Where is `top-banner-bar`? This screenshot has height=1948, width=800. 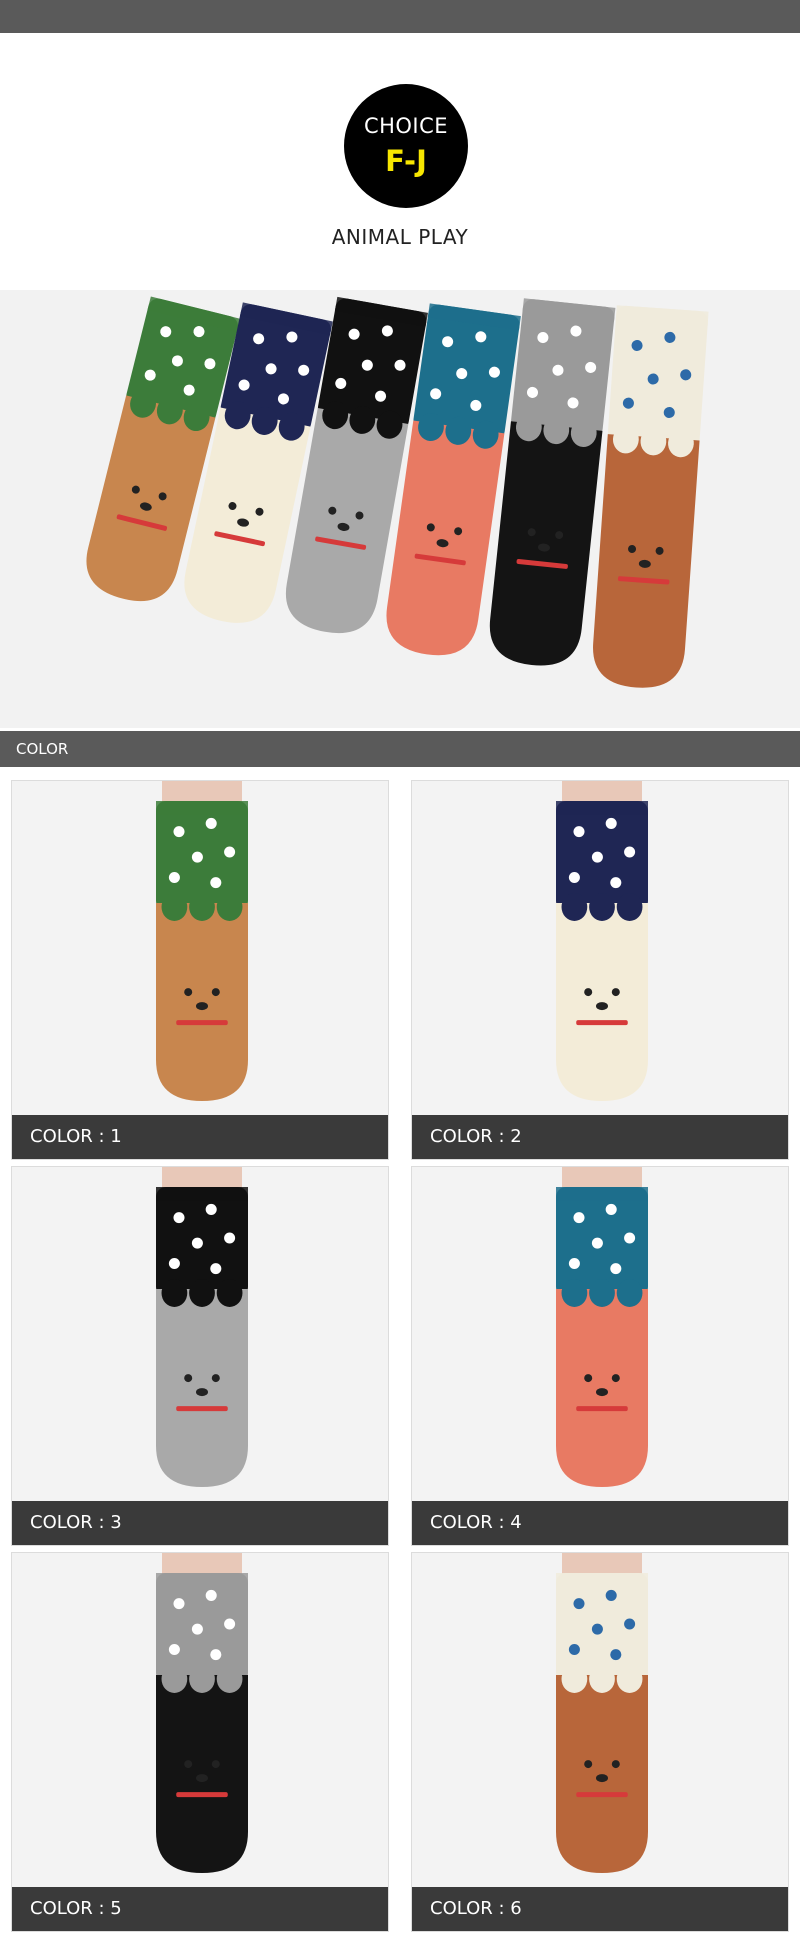 top-banner-bar is located at coordinates (400, 16).